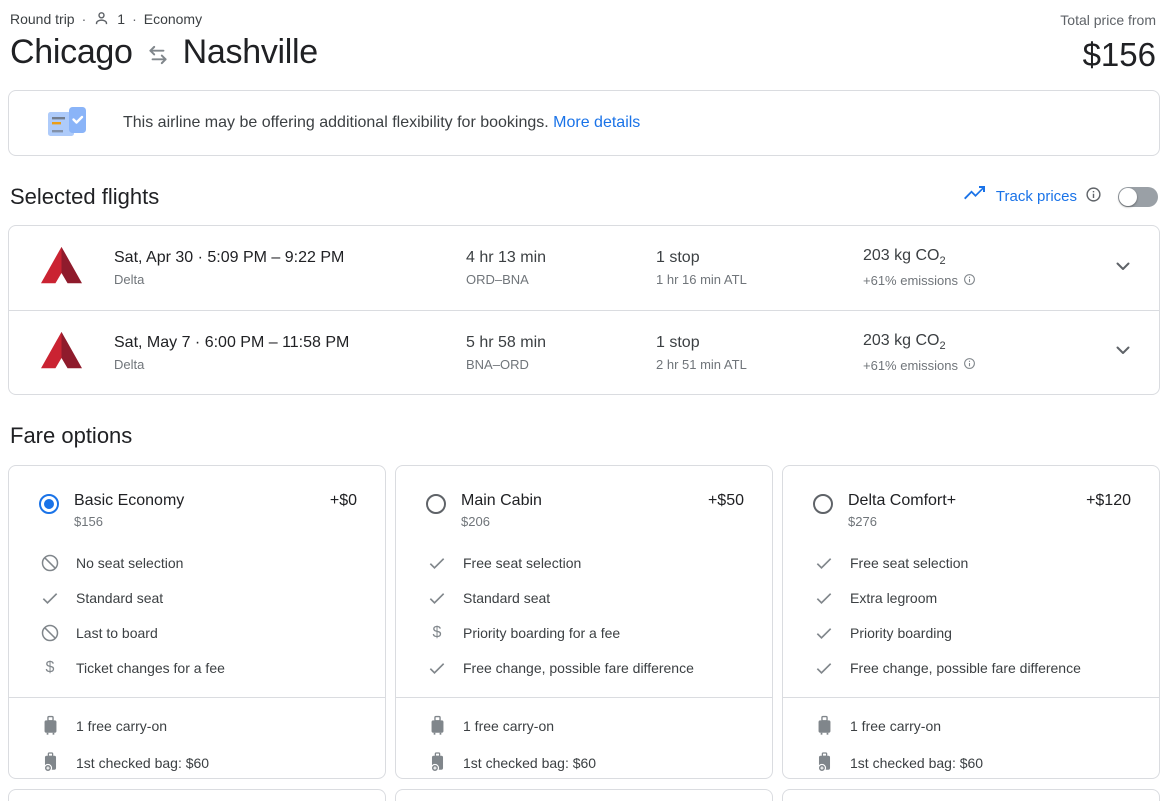 The width and height of the screenshot is (1168, 802). What do you see at coordinates (901, 633) in the screenshot?
I see `fare-feature-label: Priority boarding` at bounding box center [901, 633].